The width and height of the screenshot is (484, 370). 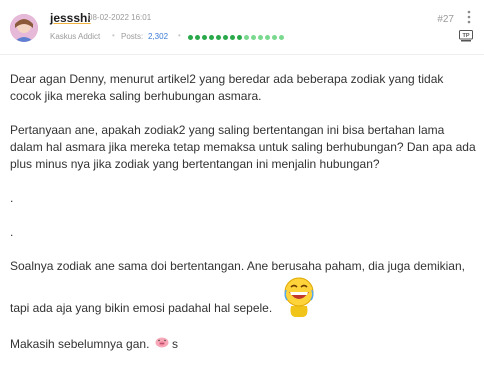 What do you see at coordinates (299, 297) in the screenshot?
I see `laughing-emoji-icon` at bounding box center [299, 297].